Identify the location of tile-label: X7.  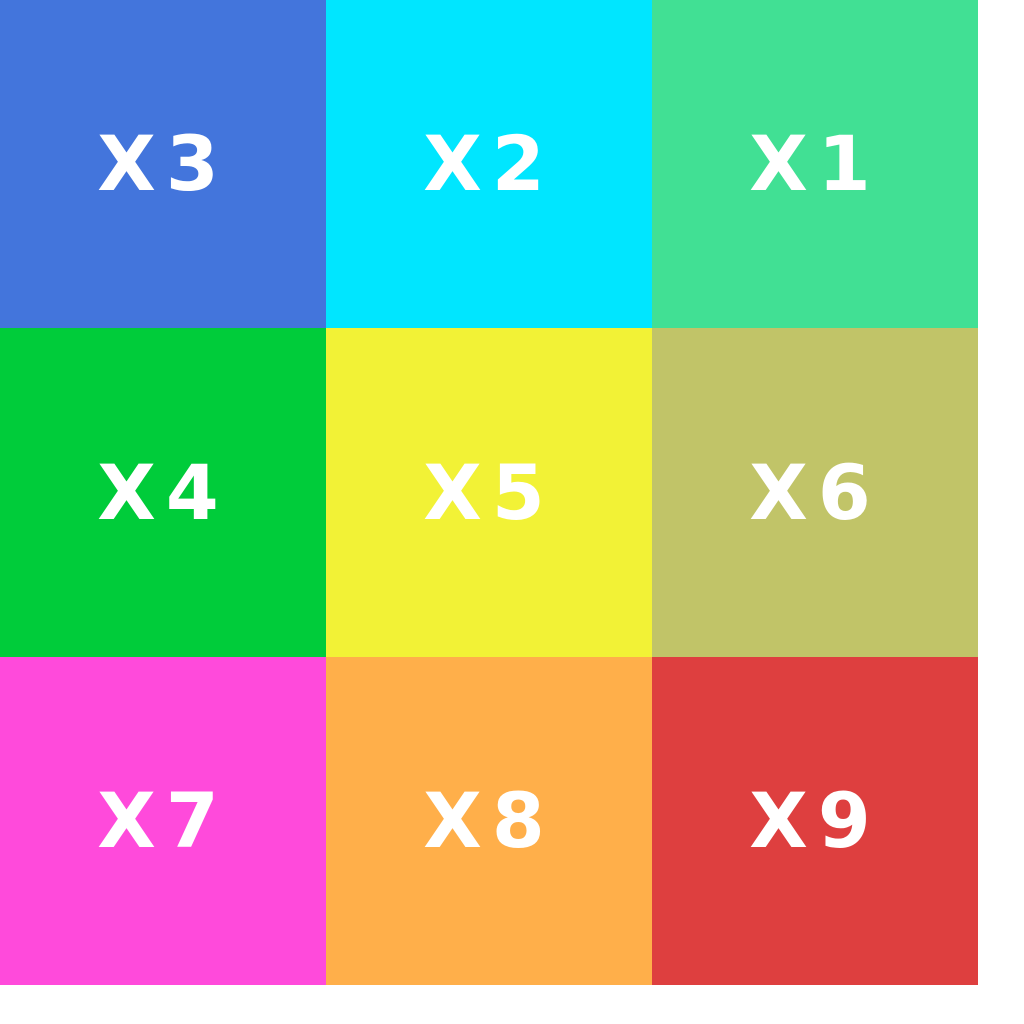
(163, 820).